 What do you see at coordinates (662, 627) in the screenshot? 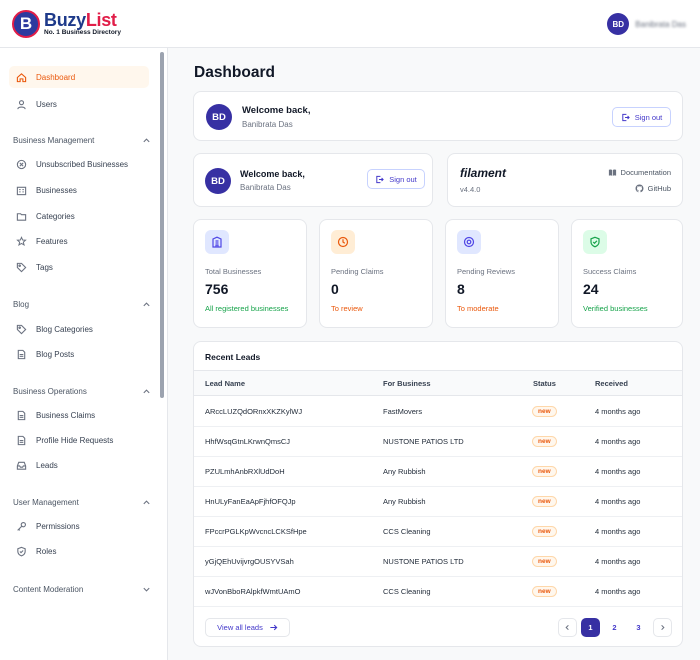
I see `pagination-next-button` at bounding box center [662, 627].